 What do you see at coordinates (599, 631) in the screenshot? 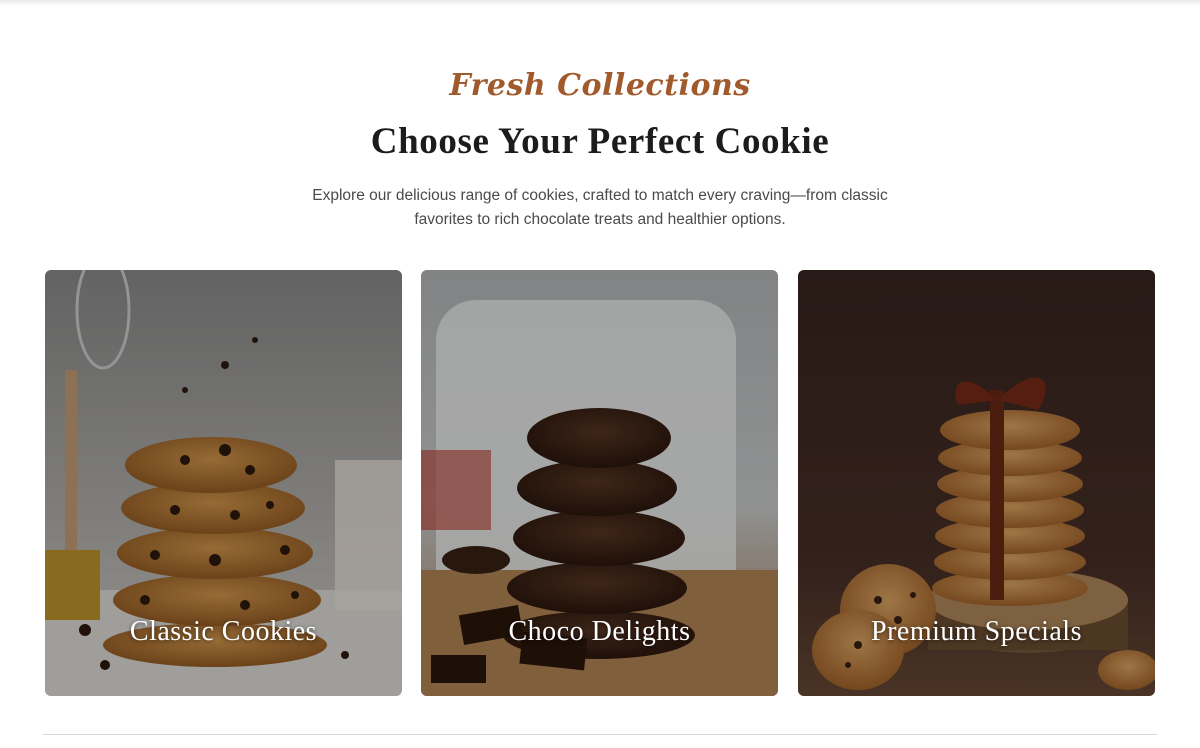
I see `card-title: Choco Delights` at bounding box center [599, 631].